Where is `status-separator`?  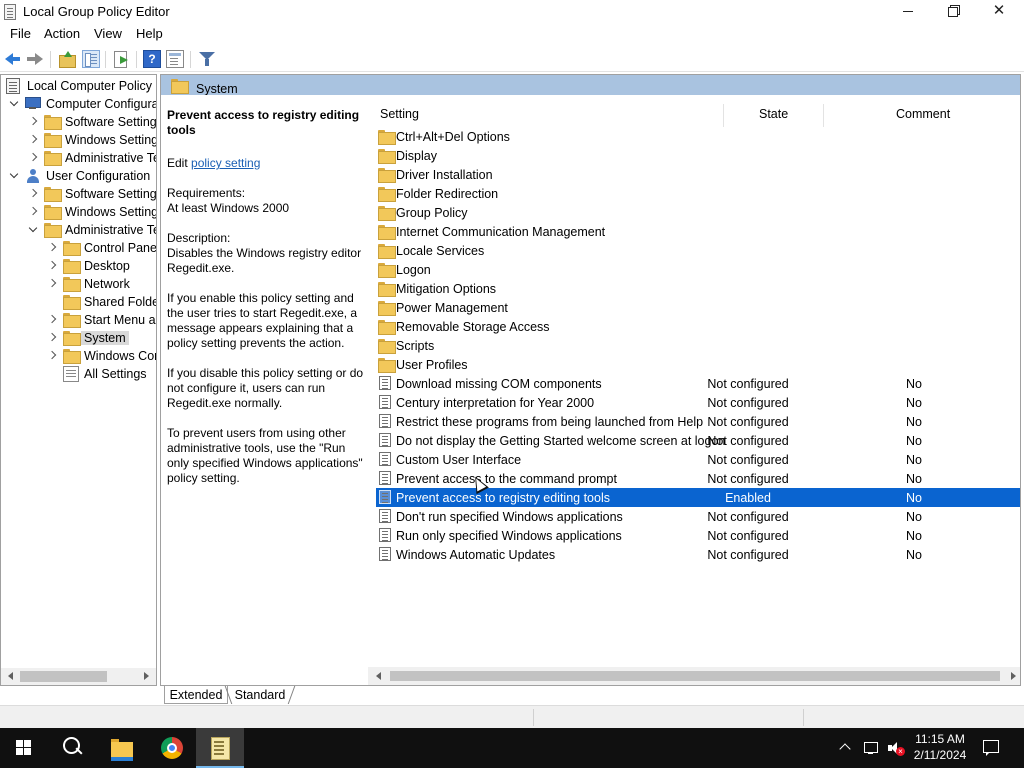 status-separator is located at coordinates (803, 717).